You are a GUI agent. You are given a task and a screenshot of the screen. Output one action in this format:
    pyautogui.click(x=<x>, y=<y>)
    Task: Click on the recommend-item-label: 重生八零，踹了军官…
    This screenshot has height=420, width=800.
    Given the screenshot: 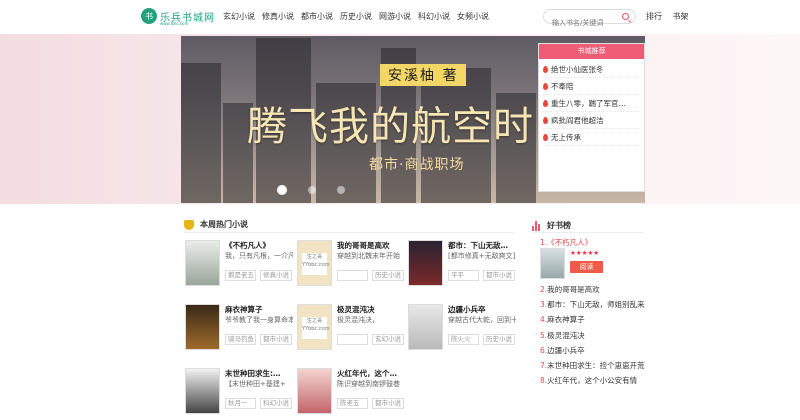 What is the action you would take?
    pyautogui.click(x=588, y=103)
    